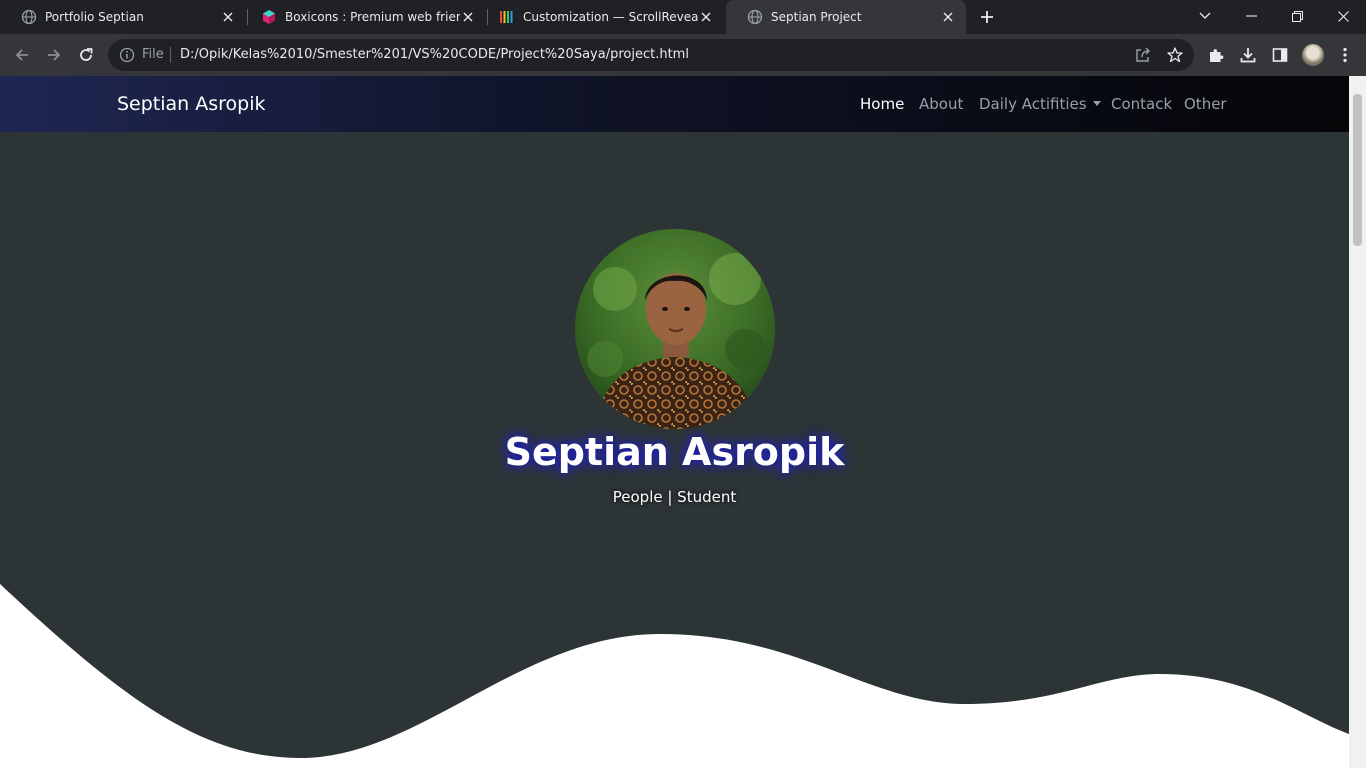  I want to click on nav-dropdown-label: Daily Actifities, so click(1033, 104).